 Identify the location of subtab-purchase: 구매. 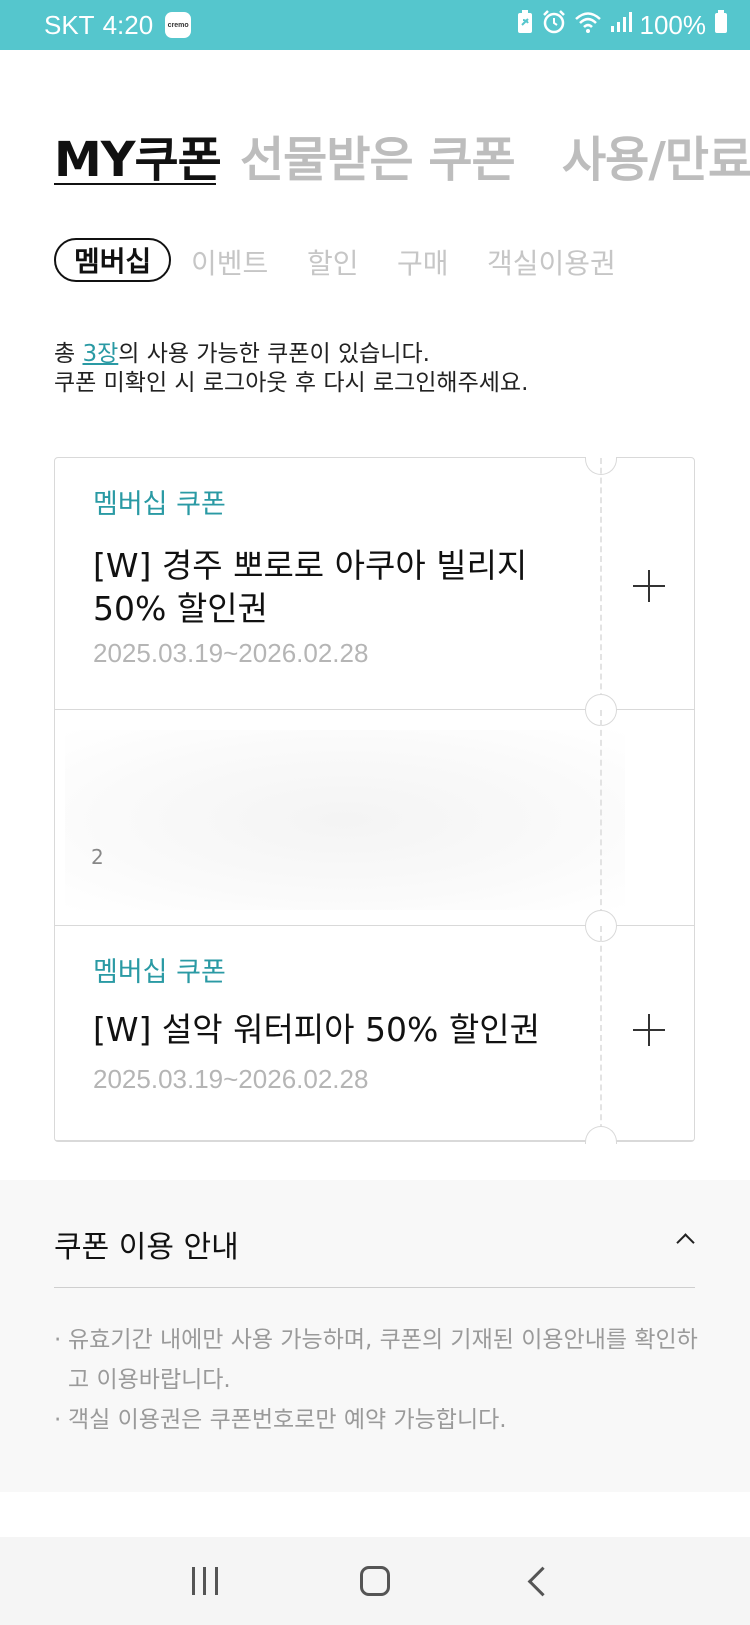
(423, 262).